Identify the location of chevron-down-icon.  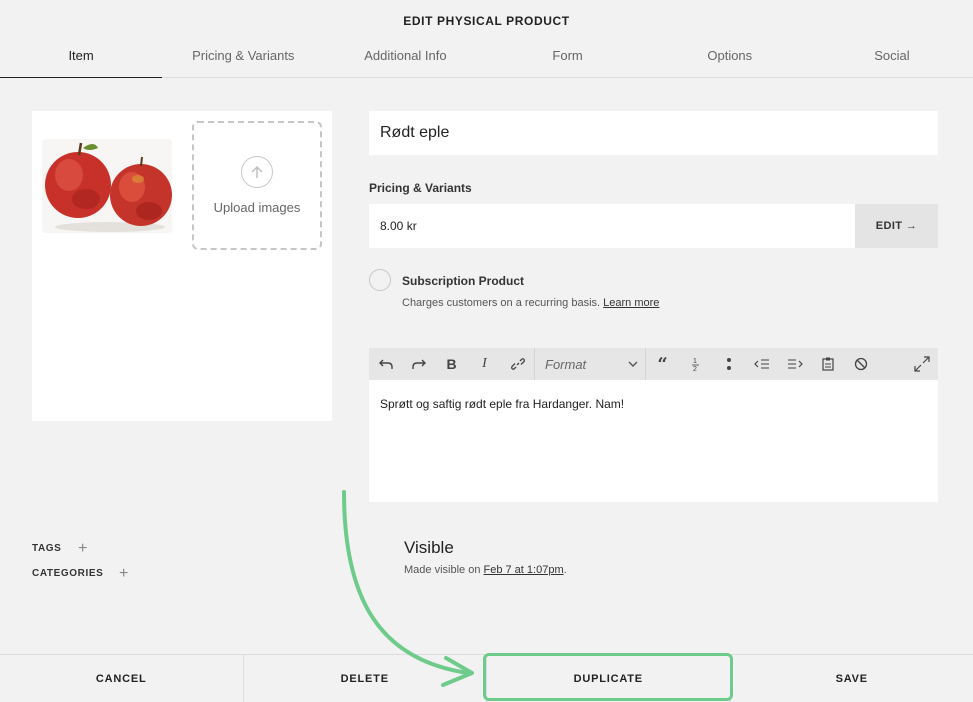
(633, 364).